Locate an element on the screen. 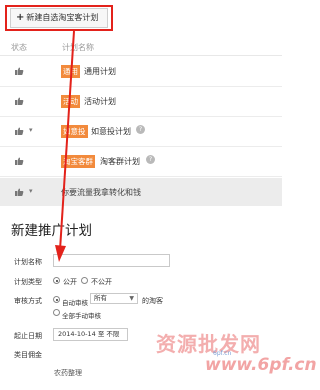  watermark-text: 资源批发网 is located at coordinates (208, 344).